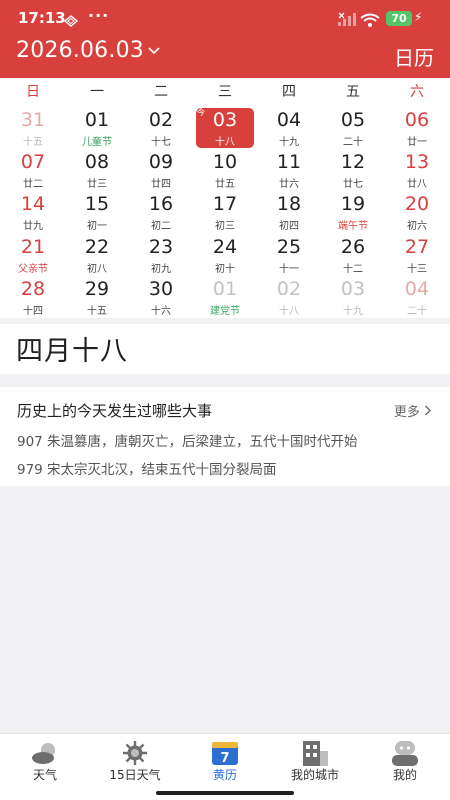 This screenshot has width=450, height=800. I want to click on calendar-day: 14 廿九, so click(33, 212).